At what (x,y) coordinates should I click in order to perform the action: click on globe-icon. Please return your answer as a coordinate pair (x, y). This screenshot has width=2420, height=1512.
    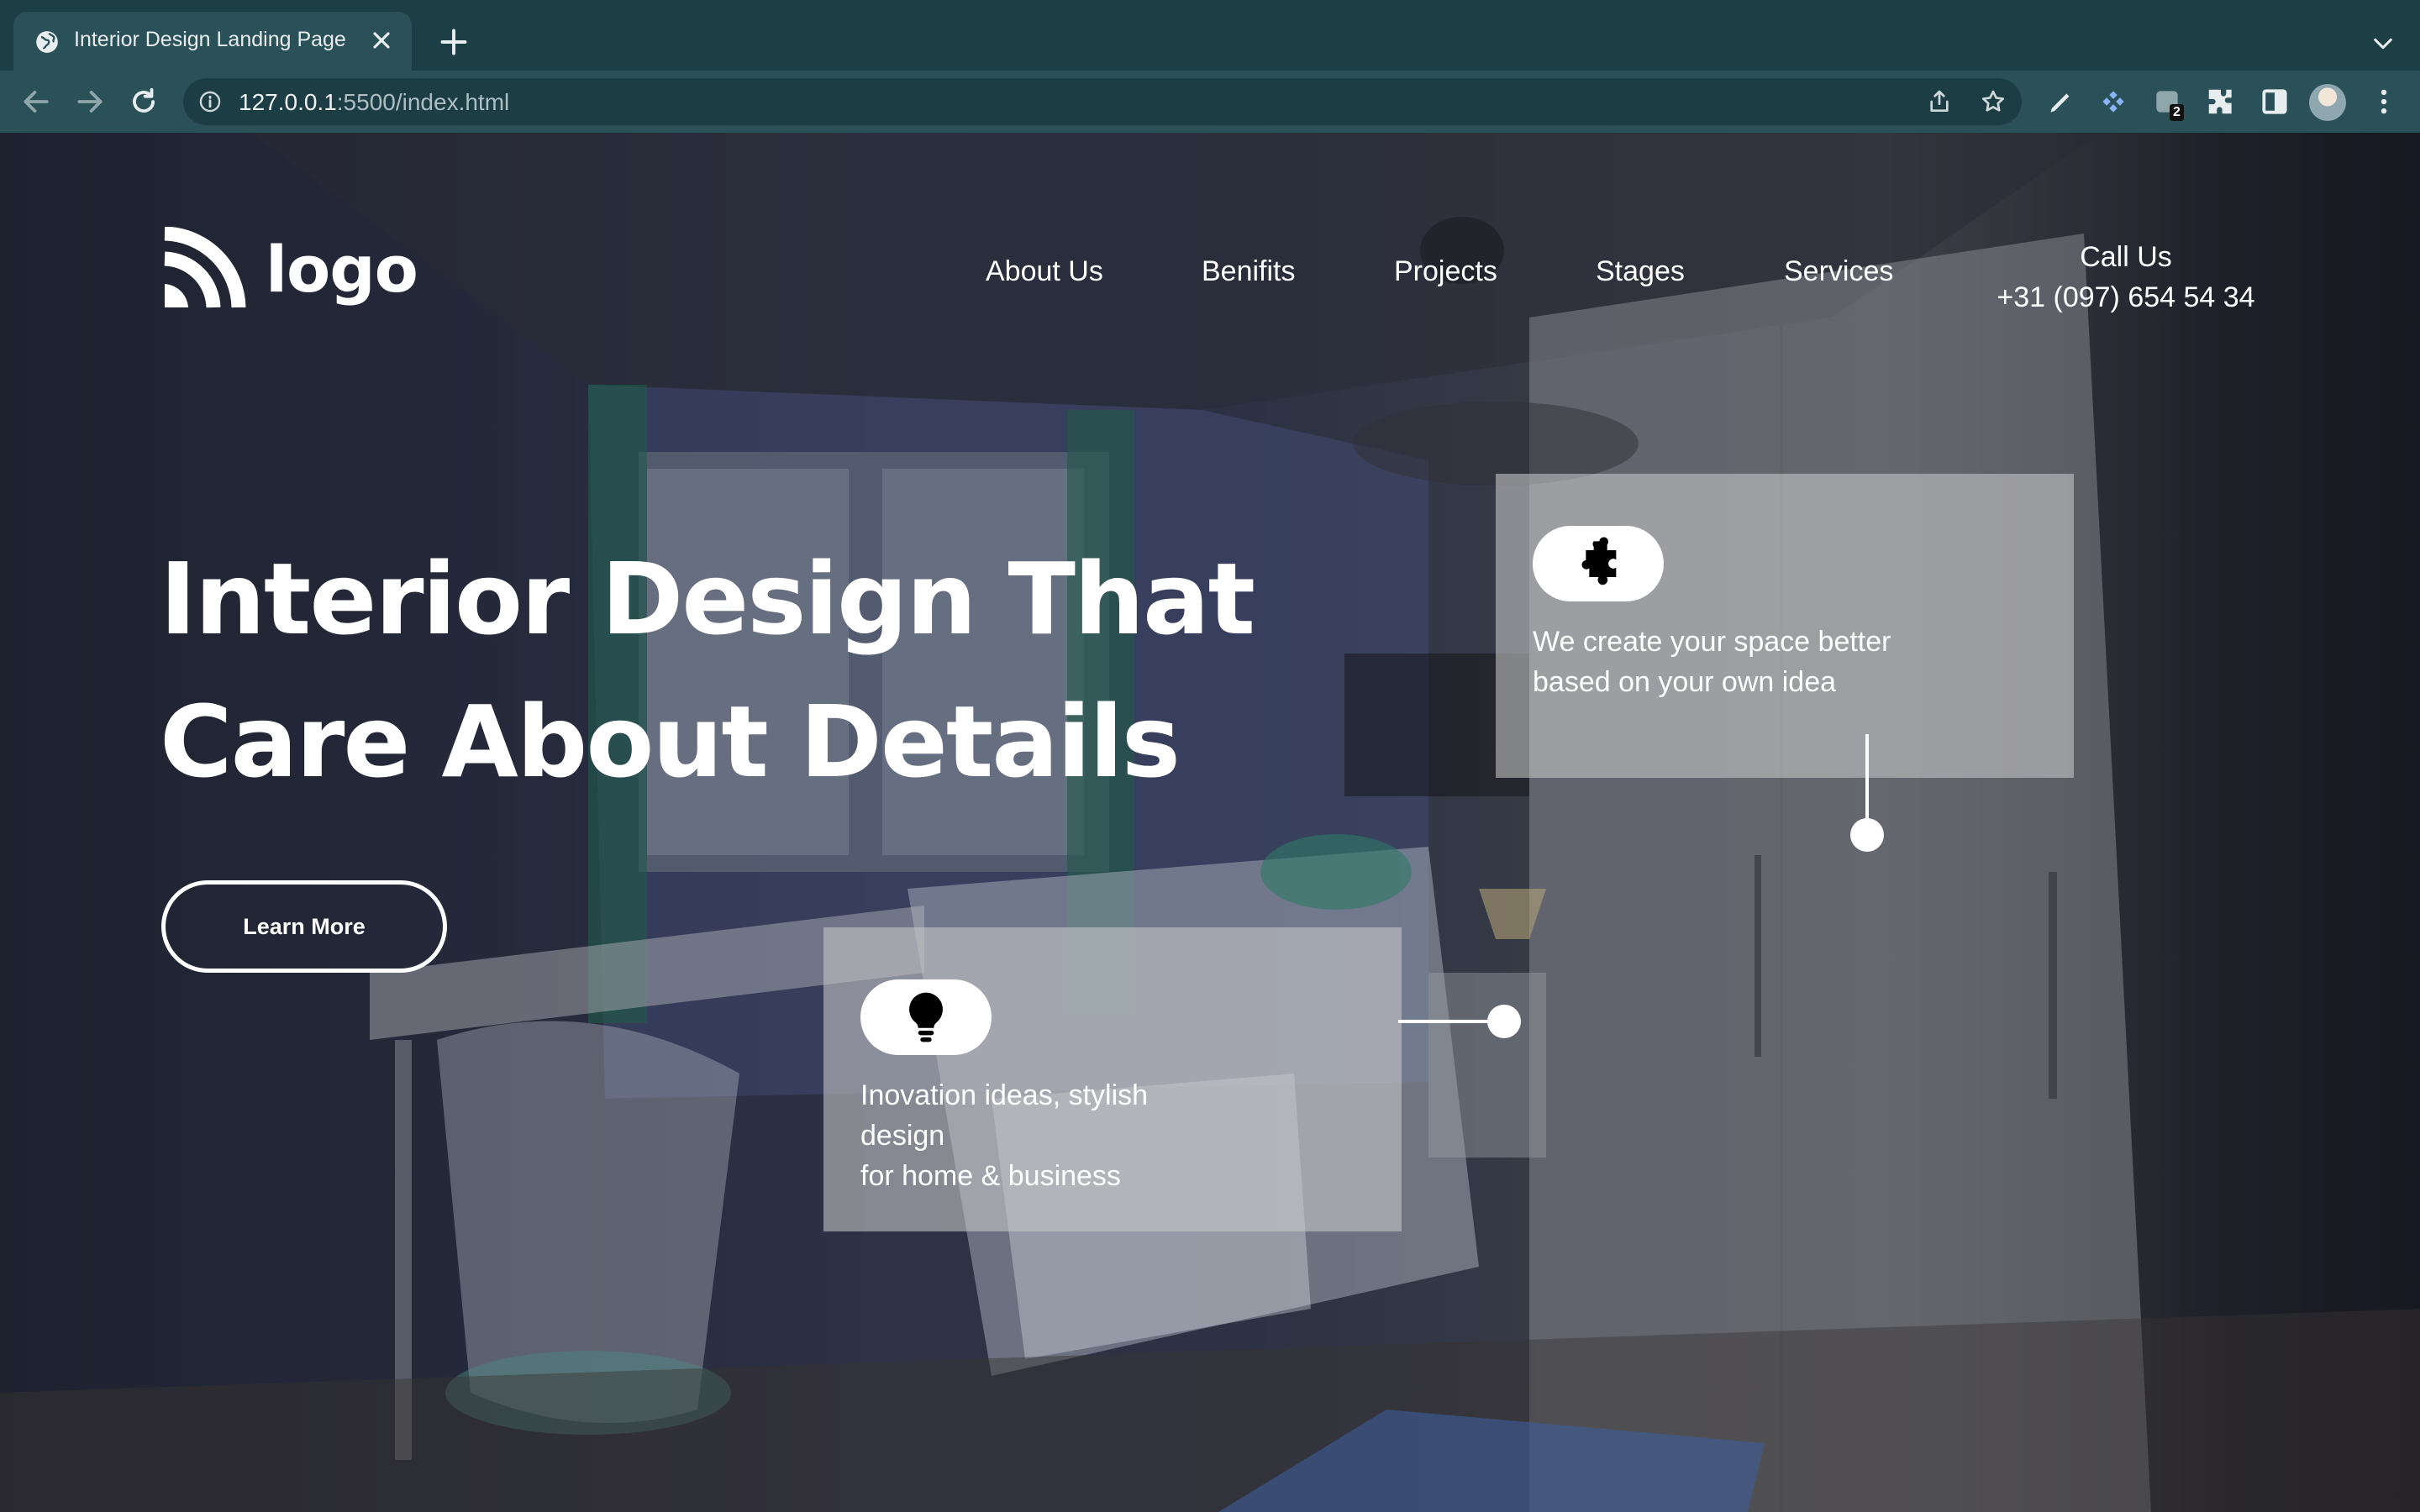
    Looking at the image, I should click on (47, 42).